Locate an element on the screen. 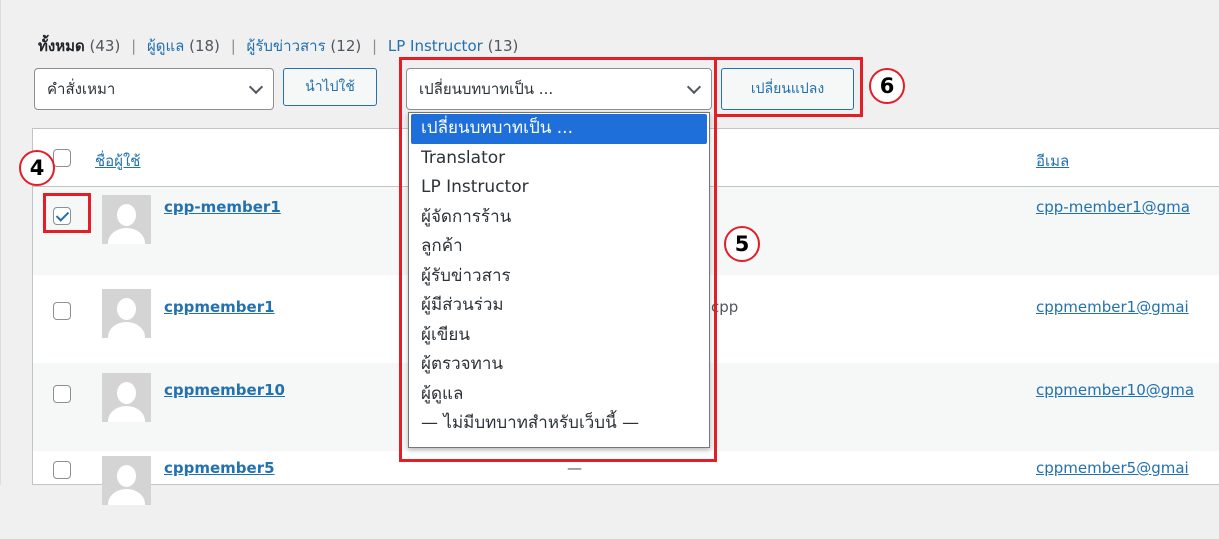  filter-all-count: (43) is located at coordinates (105, 46).